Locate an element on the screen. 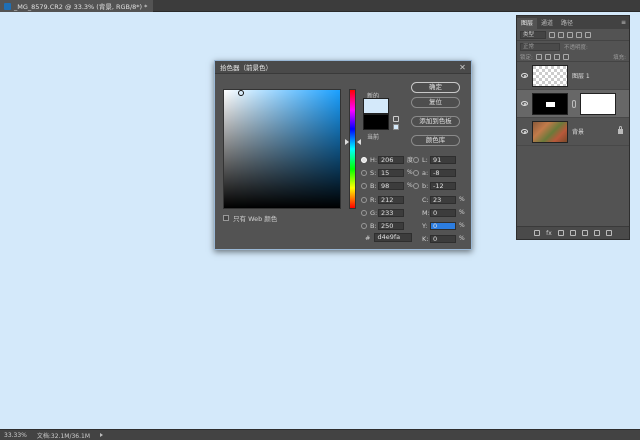 This screenshot has height=440, width=640. input-g: 233 is located at coordinates (391, 212).